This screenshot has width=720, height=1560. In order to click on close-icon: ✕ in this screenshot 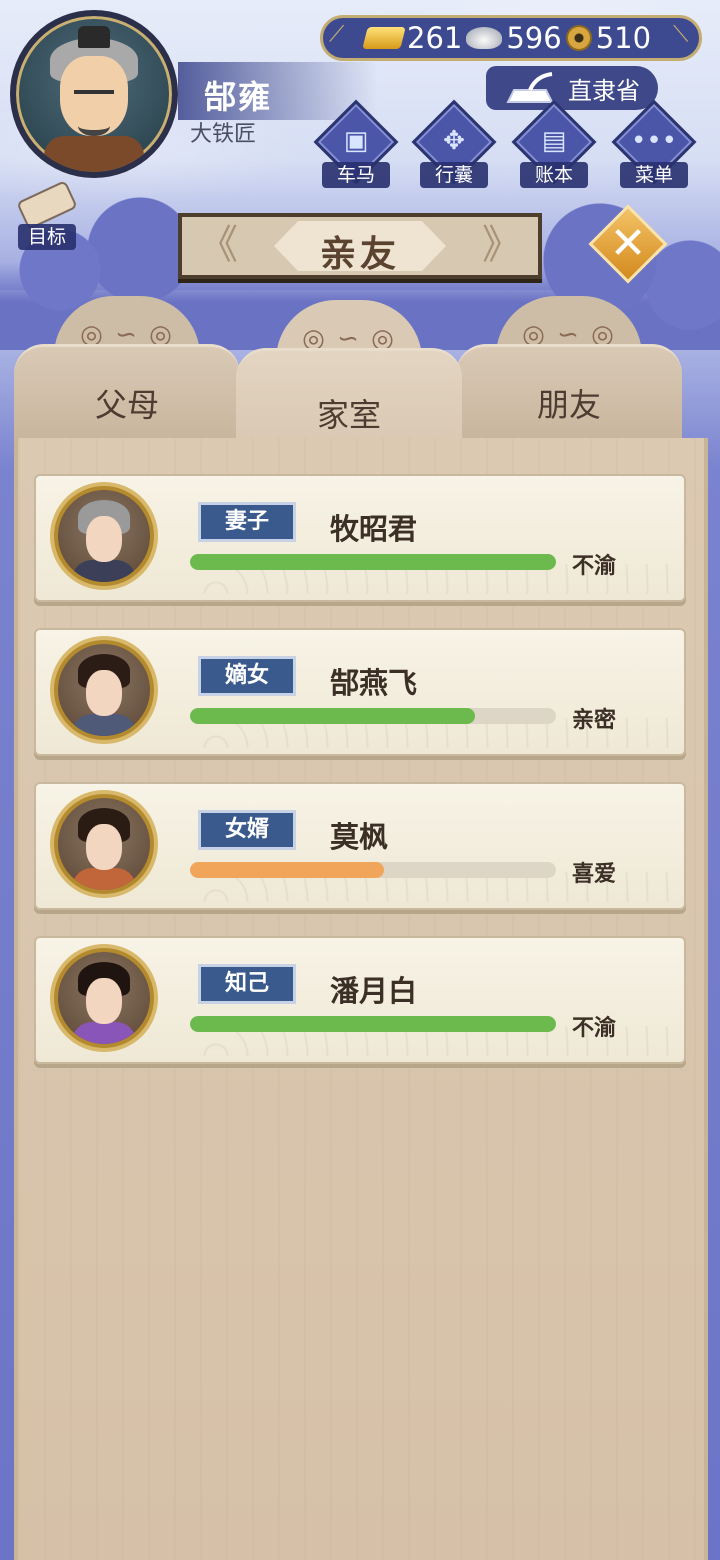, I will do `click(628, 244)`.